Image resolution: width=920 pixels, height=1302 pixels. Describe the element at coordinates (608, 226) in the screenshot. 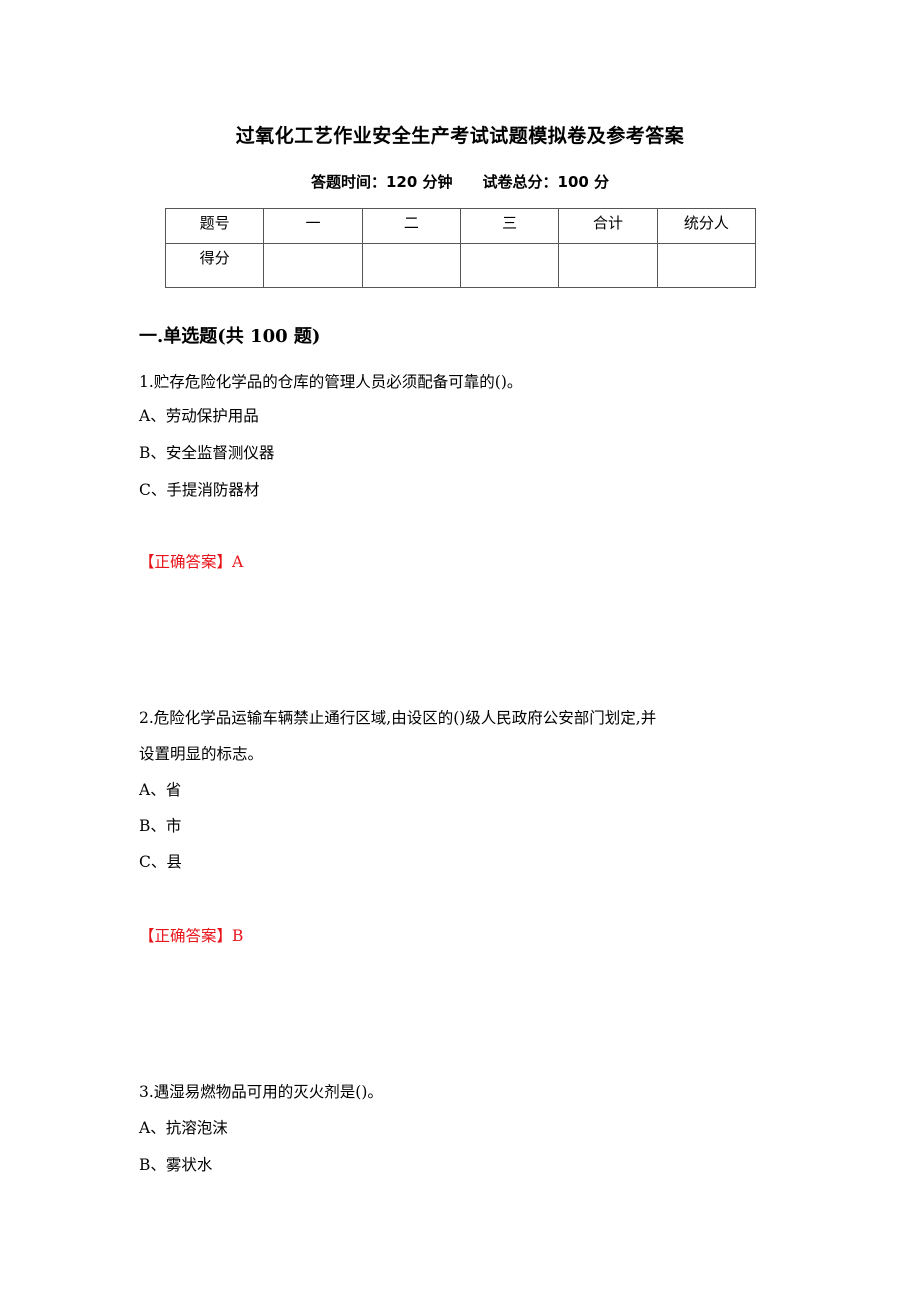

I see `score-table-header-cell: 合计` at that location.